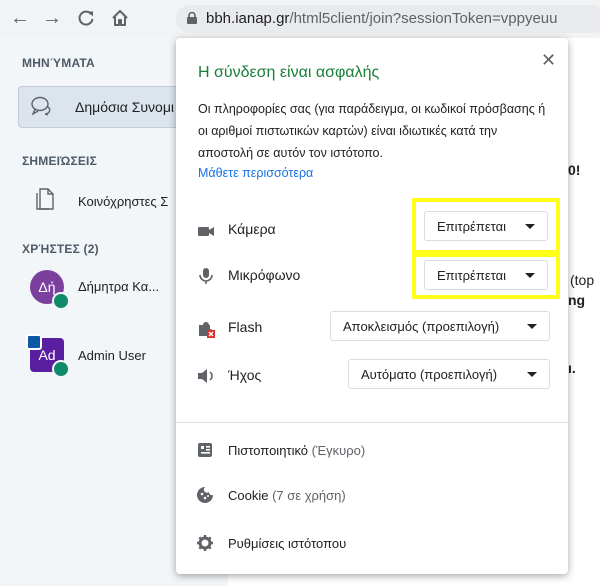 The image size is (600, 586). What do you see at coordinates (120, 18) in the screenshot?
I see `home-icon` at bounding box center [120, 18].